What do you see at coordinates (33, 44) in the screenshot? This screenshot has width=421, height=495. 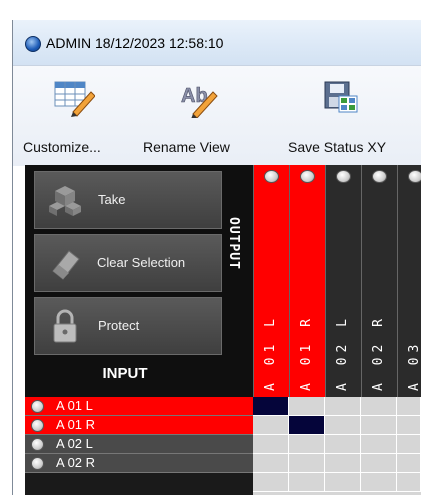 I see `globe-icon` at bounding box center [33, 44].